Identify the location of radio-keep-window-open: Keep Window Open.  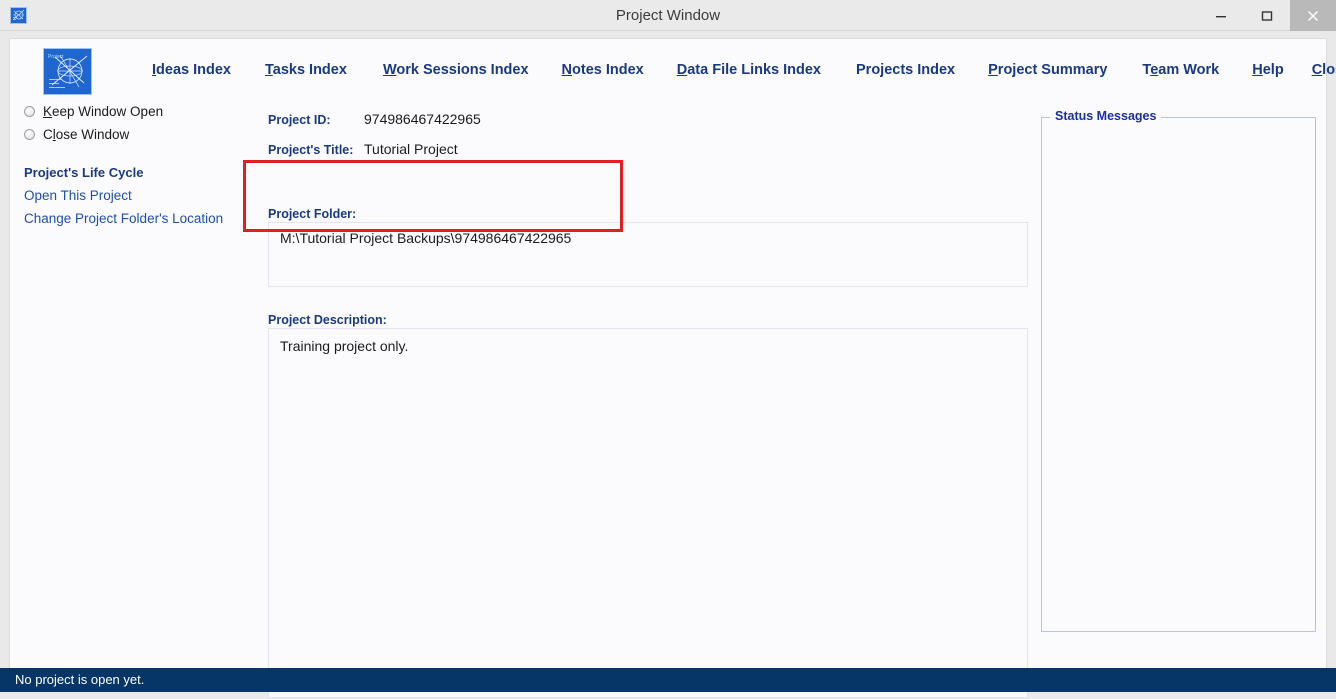
(141, 111).